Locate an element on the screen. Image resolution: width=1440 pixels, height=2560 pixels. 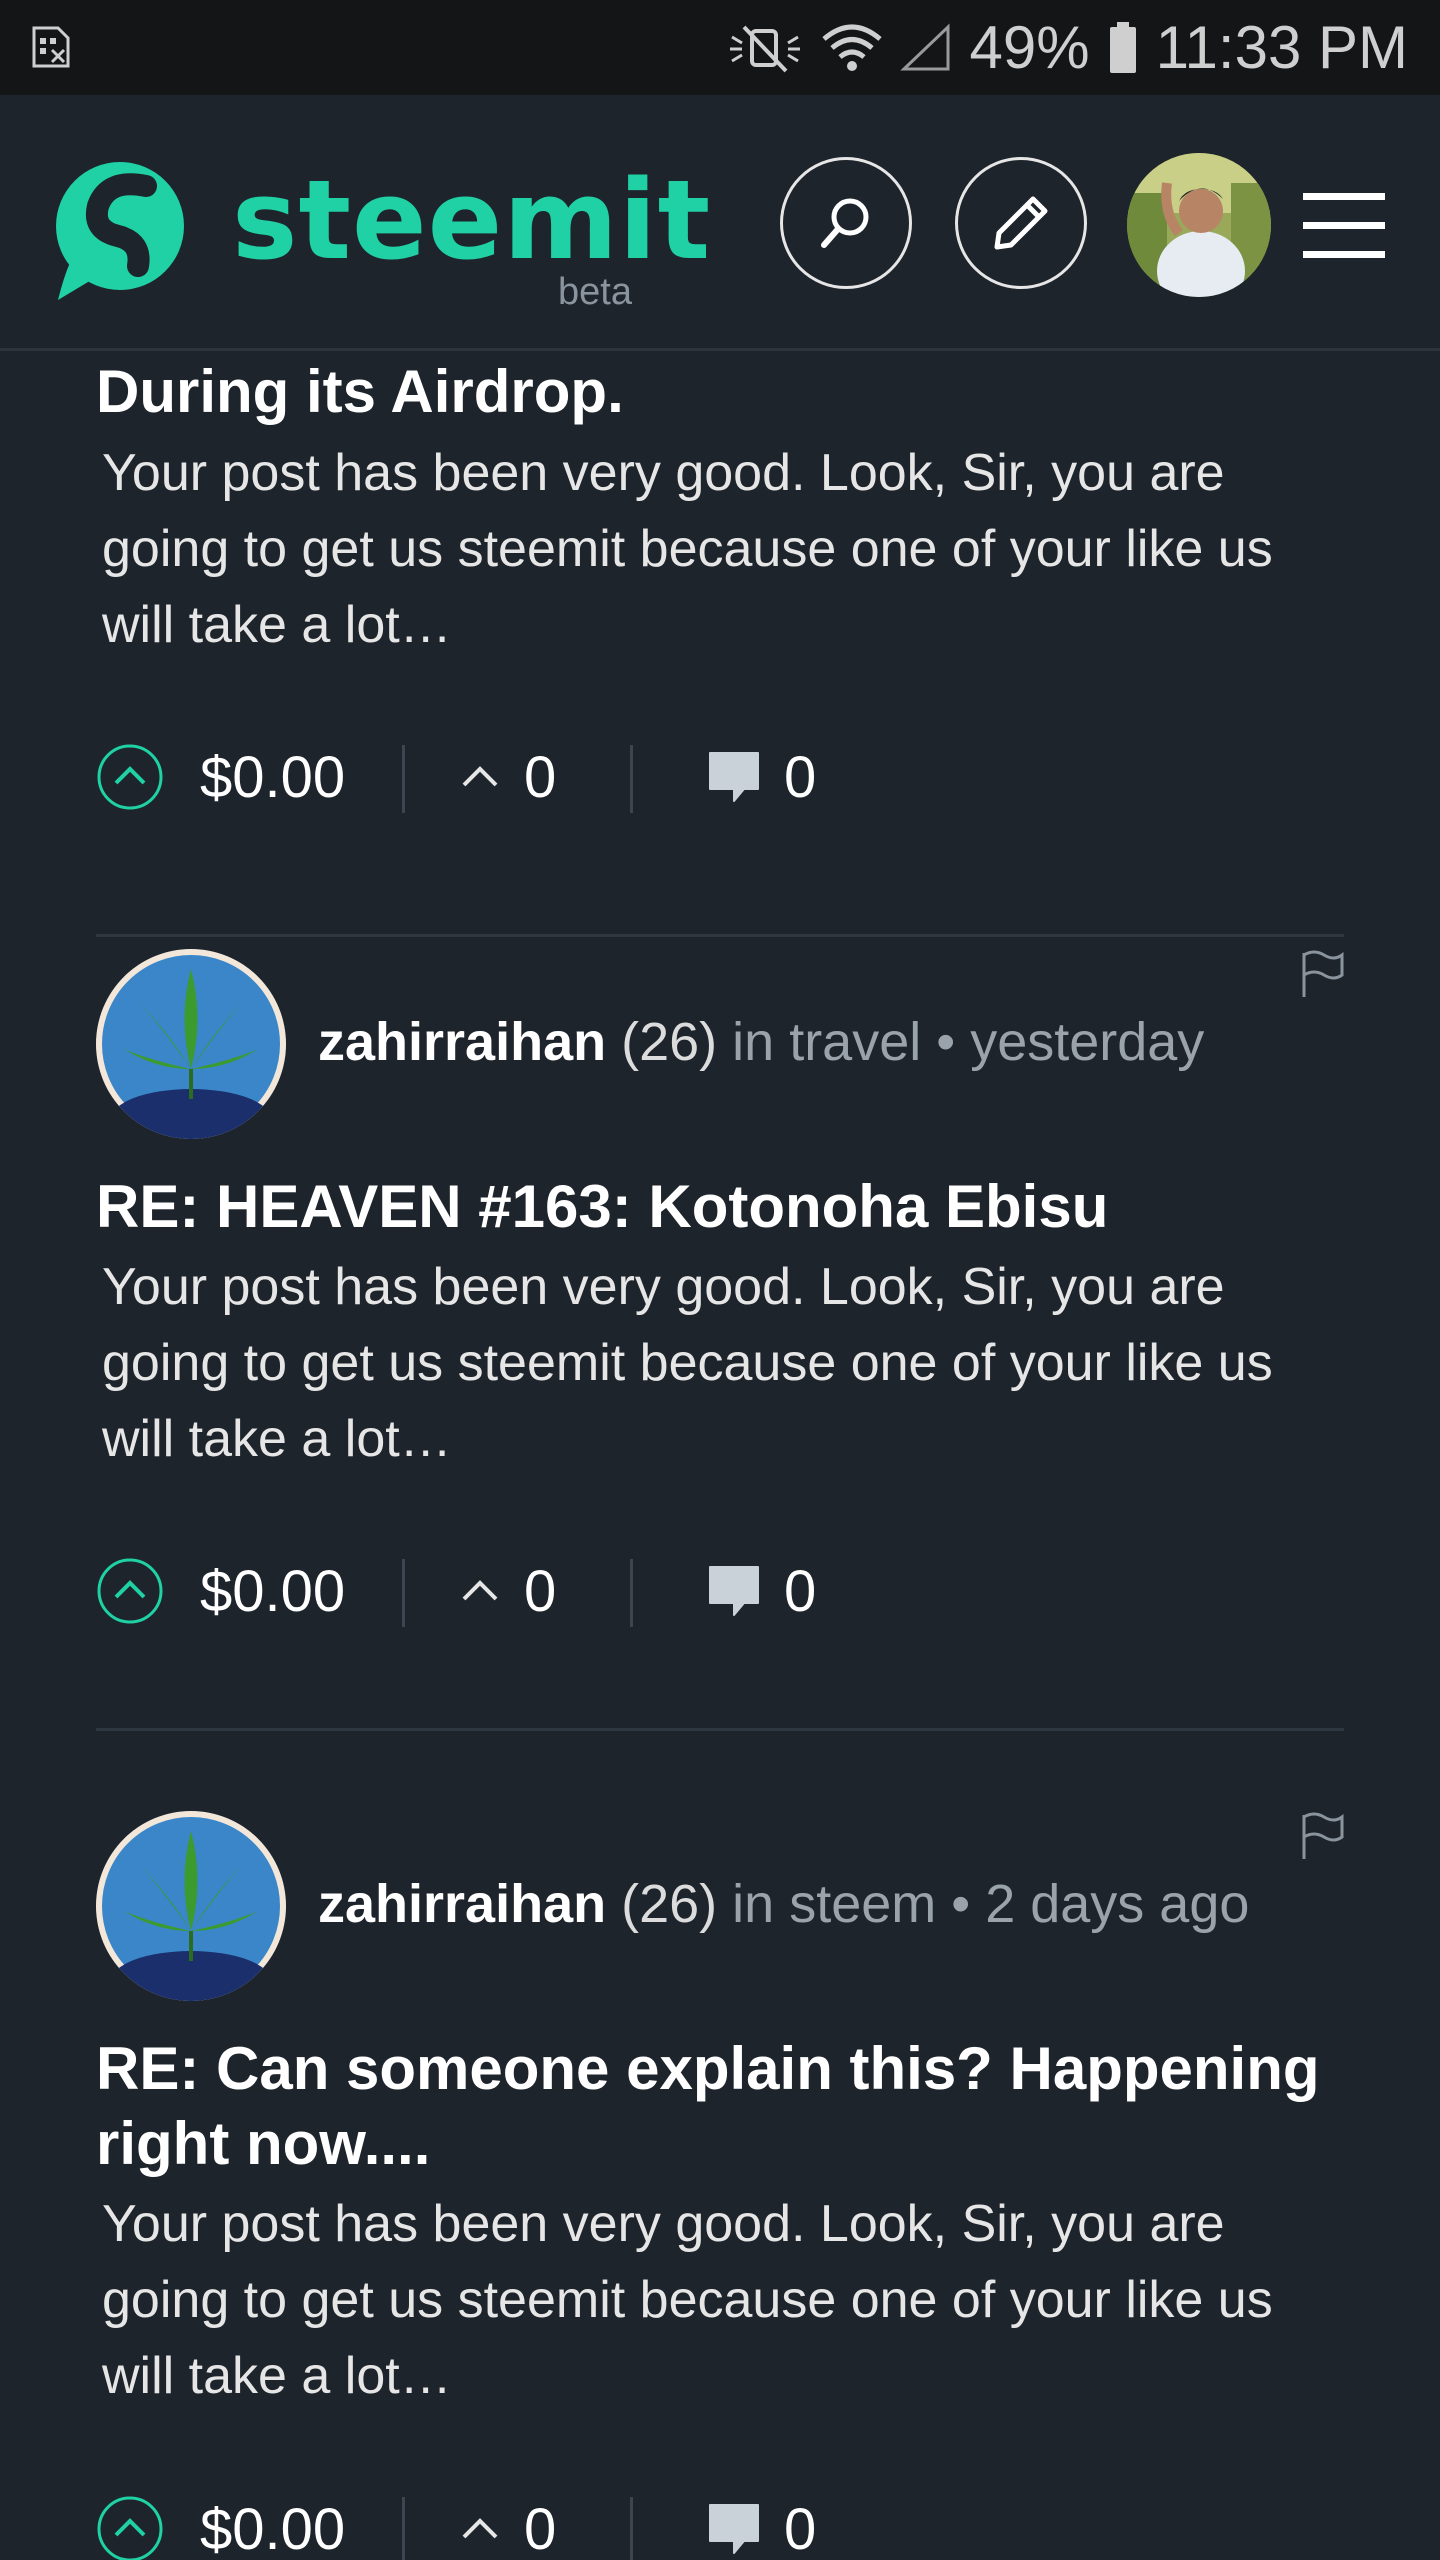
beta-badge: beta is located at coordinates (595, 292).